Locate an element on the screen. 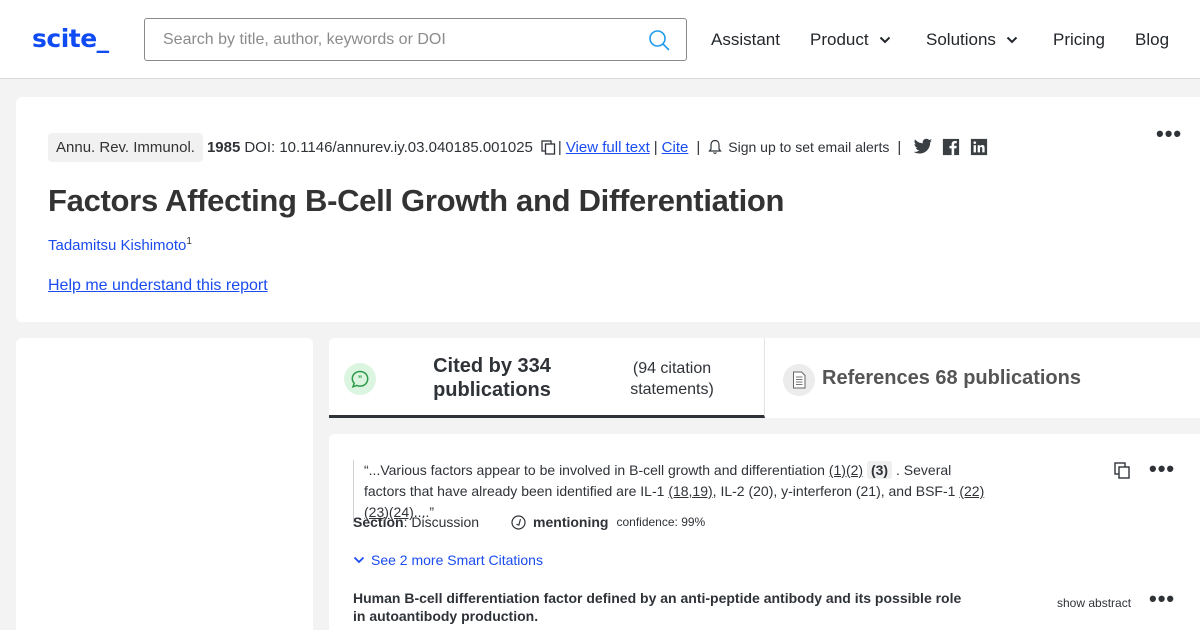 The image size is (1200, 630). nav-solutions: Solutions is located at coordinates (972, 40).